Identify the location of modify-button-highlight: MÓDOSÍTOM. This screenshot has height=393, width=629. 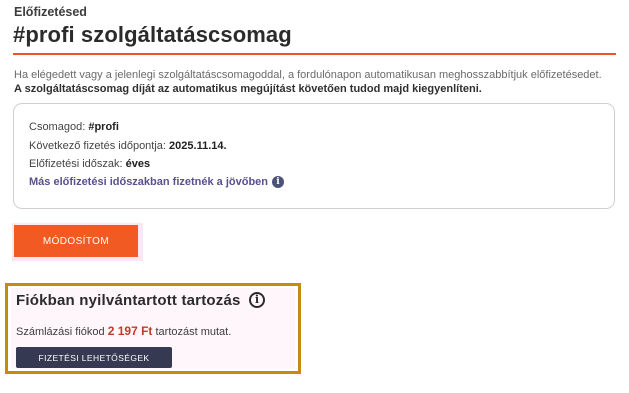
(77, 242).